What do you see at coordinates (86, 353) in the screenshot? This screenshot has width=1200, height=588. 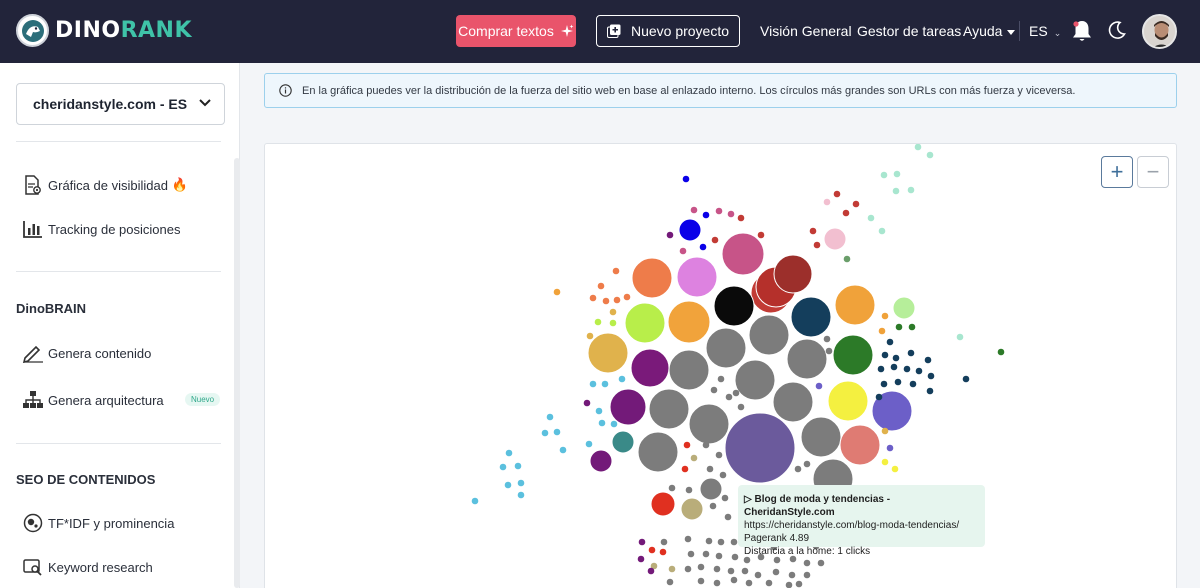 I see `sidebar-item-genera-contenido: Genera contenido` at bounding box center [86, 353].